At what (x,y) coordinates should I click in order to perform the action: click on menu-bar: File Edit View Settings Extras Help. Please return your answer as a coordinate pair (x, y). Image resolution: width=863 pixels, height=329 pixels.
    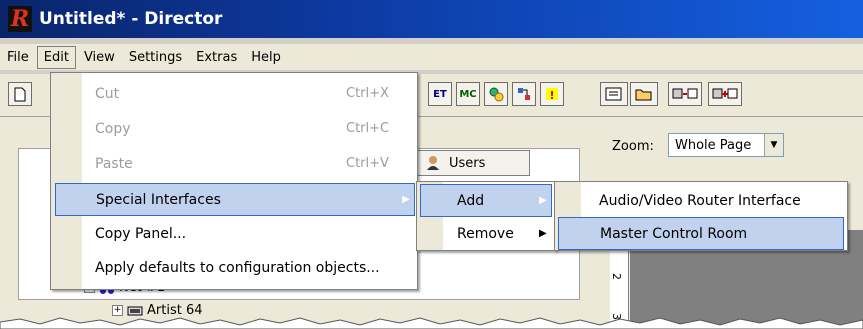
    Looking at the image, I should click on (431, 57).